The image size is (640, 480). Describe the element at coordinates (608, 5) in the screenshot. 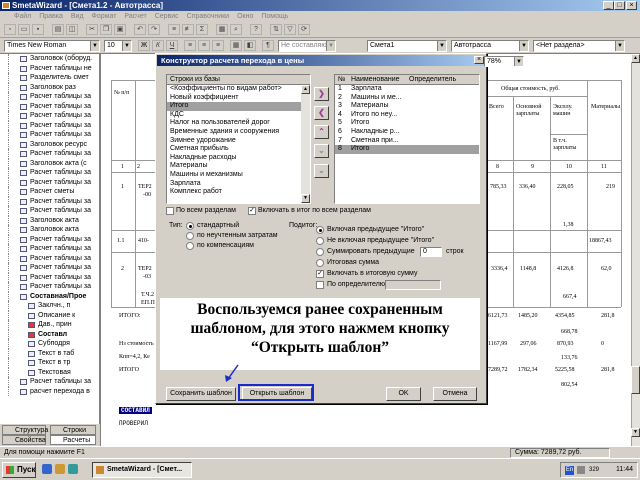

I see `minimize-icon: _` at that location.